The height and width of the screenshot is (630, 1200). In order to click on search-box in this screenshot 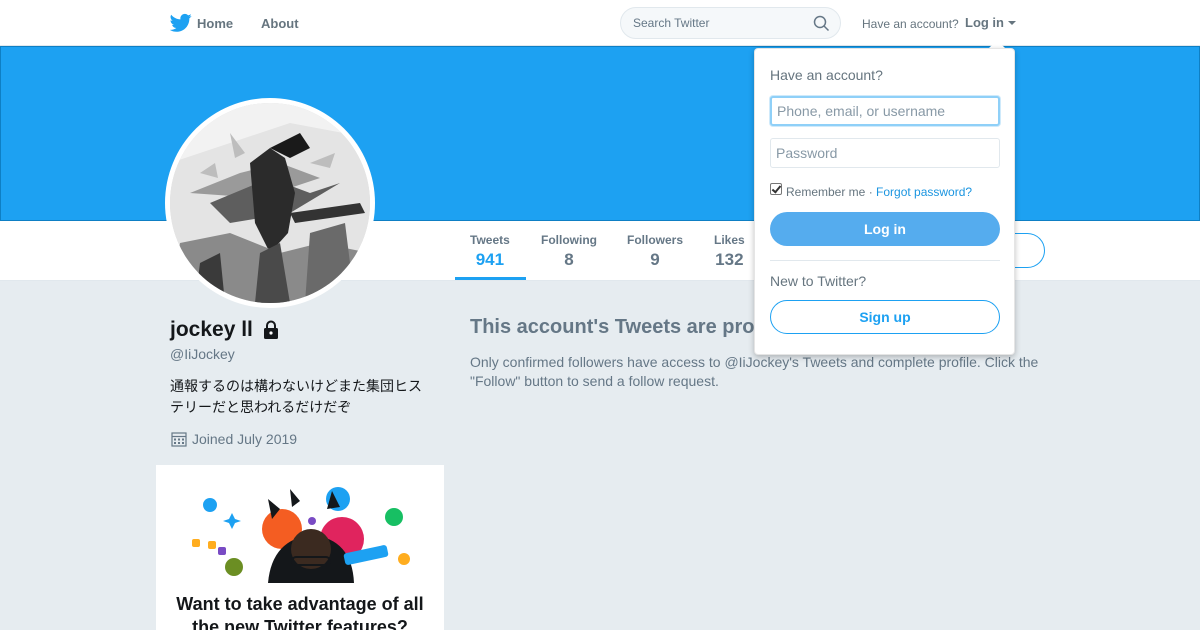, I will do `click(730, 23)`.